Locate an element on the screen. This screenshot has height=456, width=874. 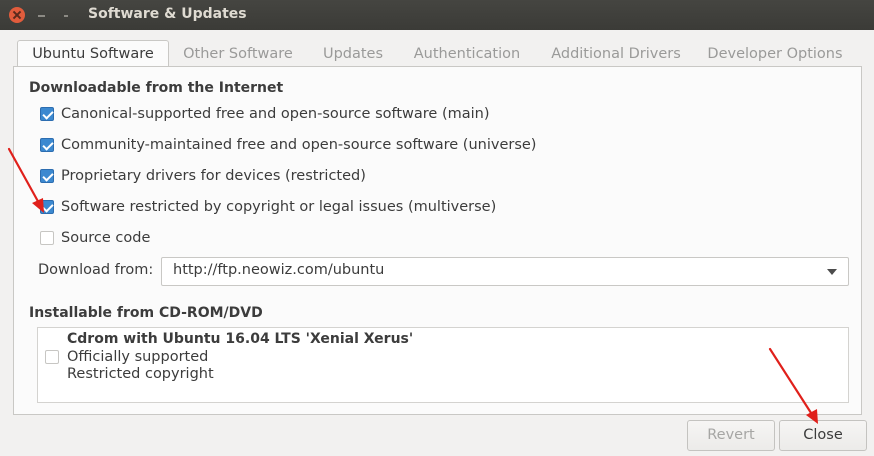
section-title-cdrom: Installable from CD-ROM/DVD is located at coordinates (146, 313).